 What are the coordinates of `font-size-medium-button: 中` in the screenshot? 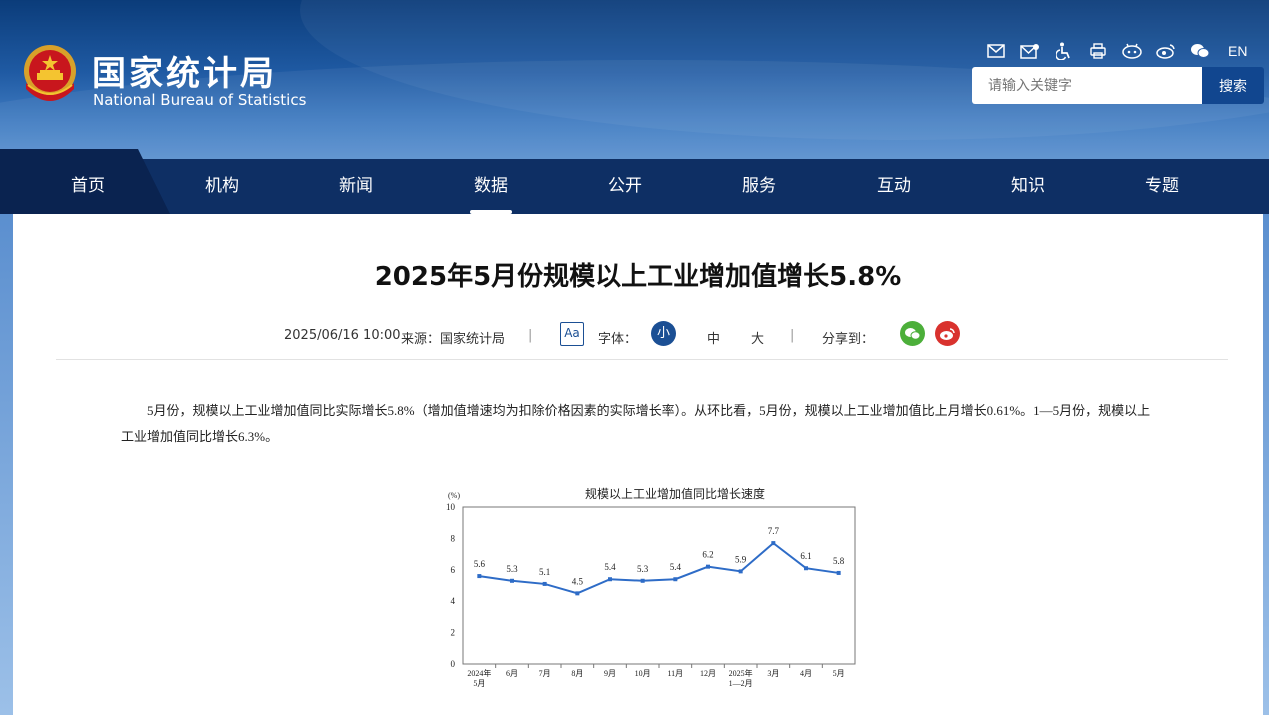 It's located at (713, 337).